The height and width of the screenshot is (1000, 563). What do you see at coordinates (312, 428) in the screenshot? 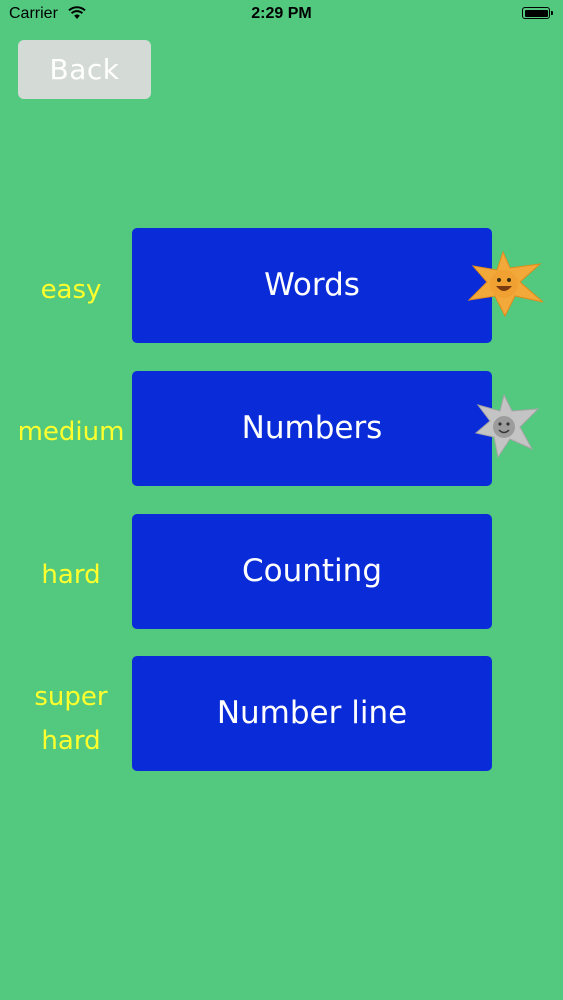
I see `numbers-button: Numbers` at bounding box center [312, 428].